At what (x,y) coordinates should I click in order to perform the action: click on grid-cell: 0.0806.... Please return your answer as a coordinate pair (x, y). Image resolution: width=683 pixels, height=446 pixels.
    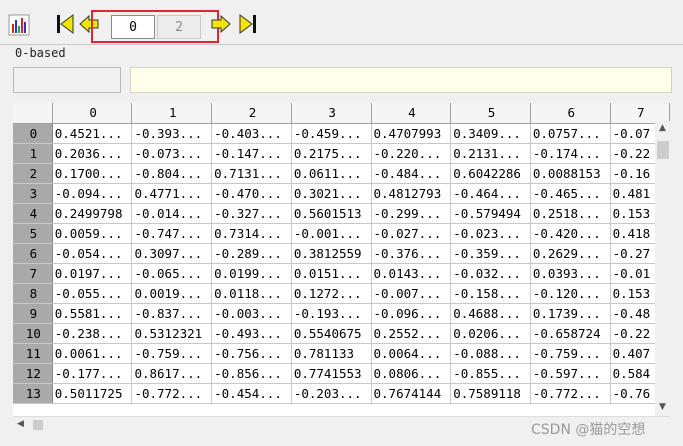
    Looking at the image, I should click on (411, 373).